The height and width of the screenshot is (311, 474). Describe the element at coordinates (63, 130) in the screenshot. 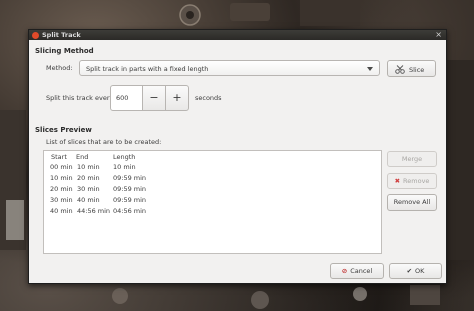

I see `slices-preview-heading: Slices Preview` at that location.